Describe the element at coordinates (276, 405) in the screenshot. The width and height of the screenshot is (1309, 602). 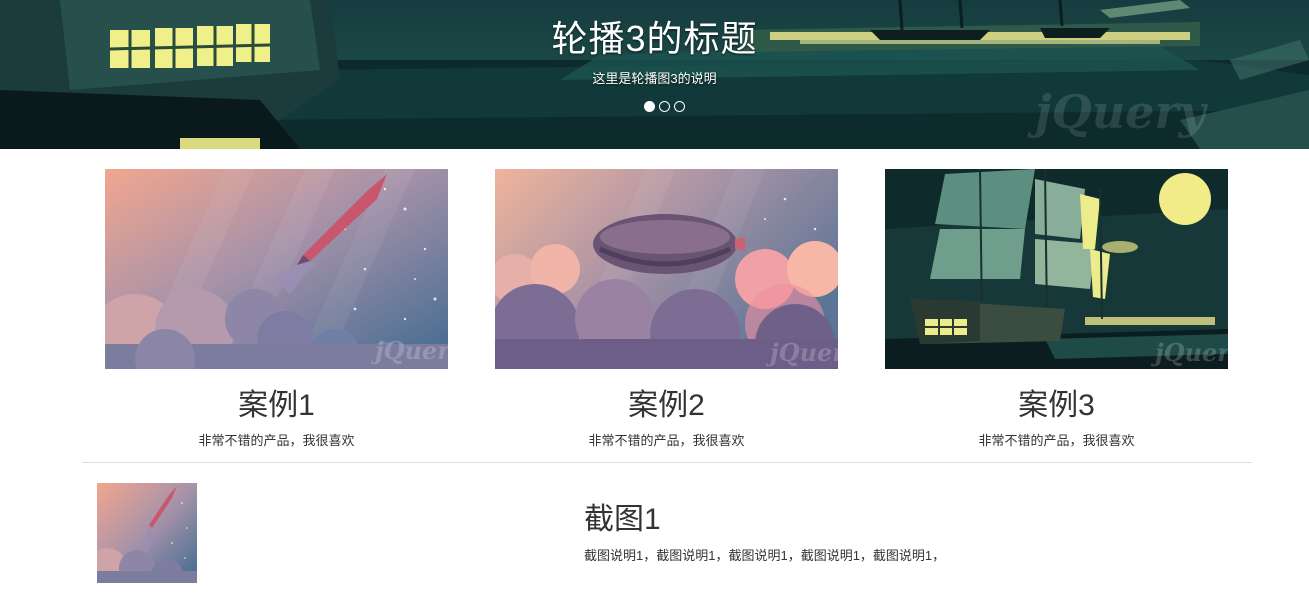
I see `case-1-title: 案例1` at that location.